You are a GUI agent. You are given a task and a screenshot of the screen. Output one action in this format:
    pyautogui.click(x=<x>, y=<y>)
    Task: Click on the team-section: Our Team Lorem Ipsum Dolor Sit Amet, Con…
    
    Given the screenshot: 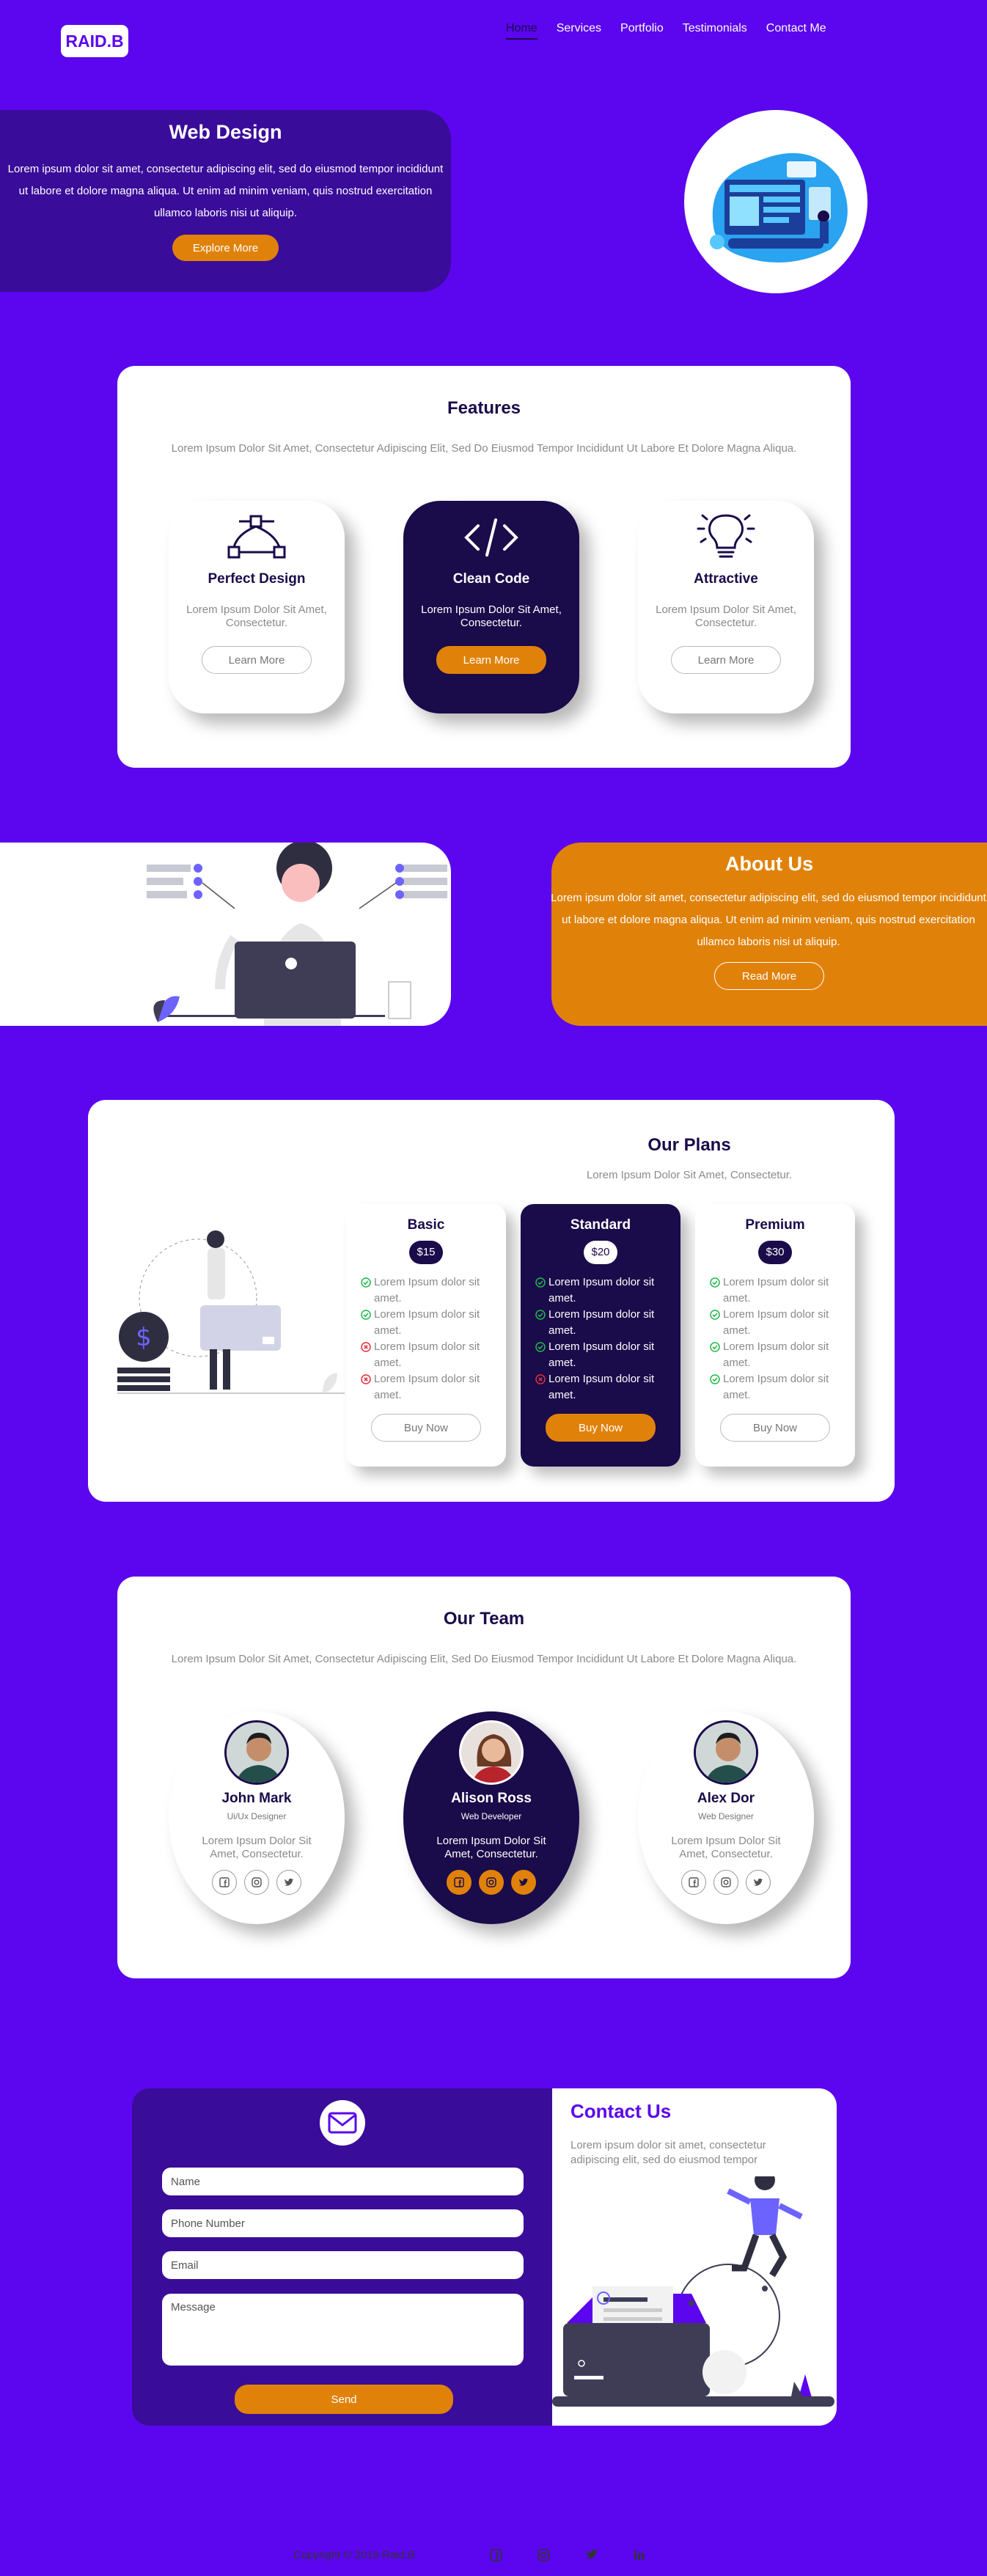 What is the action you would take?
    pyautogui.click(x=484, y=1778)
    